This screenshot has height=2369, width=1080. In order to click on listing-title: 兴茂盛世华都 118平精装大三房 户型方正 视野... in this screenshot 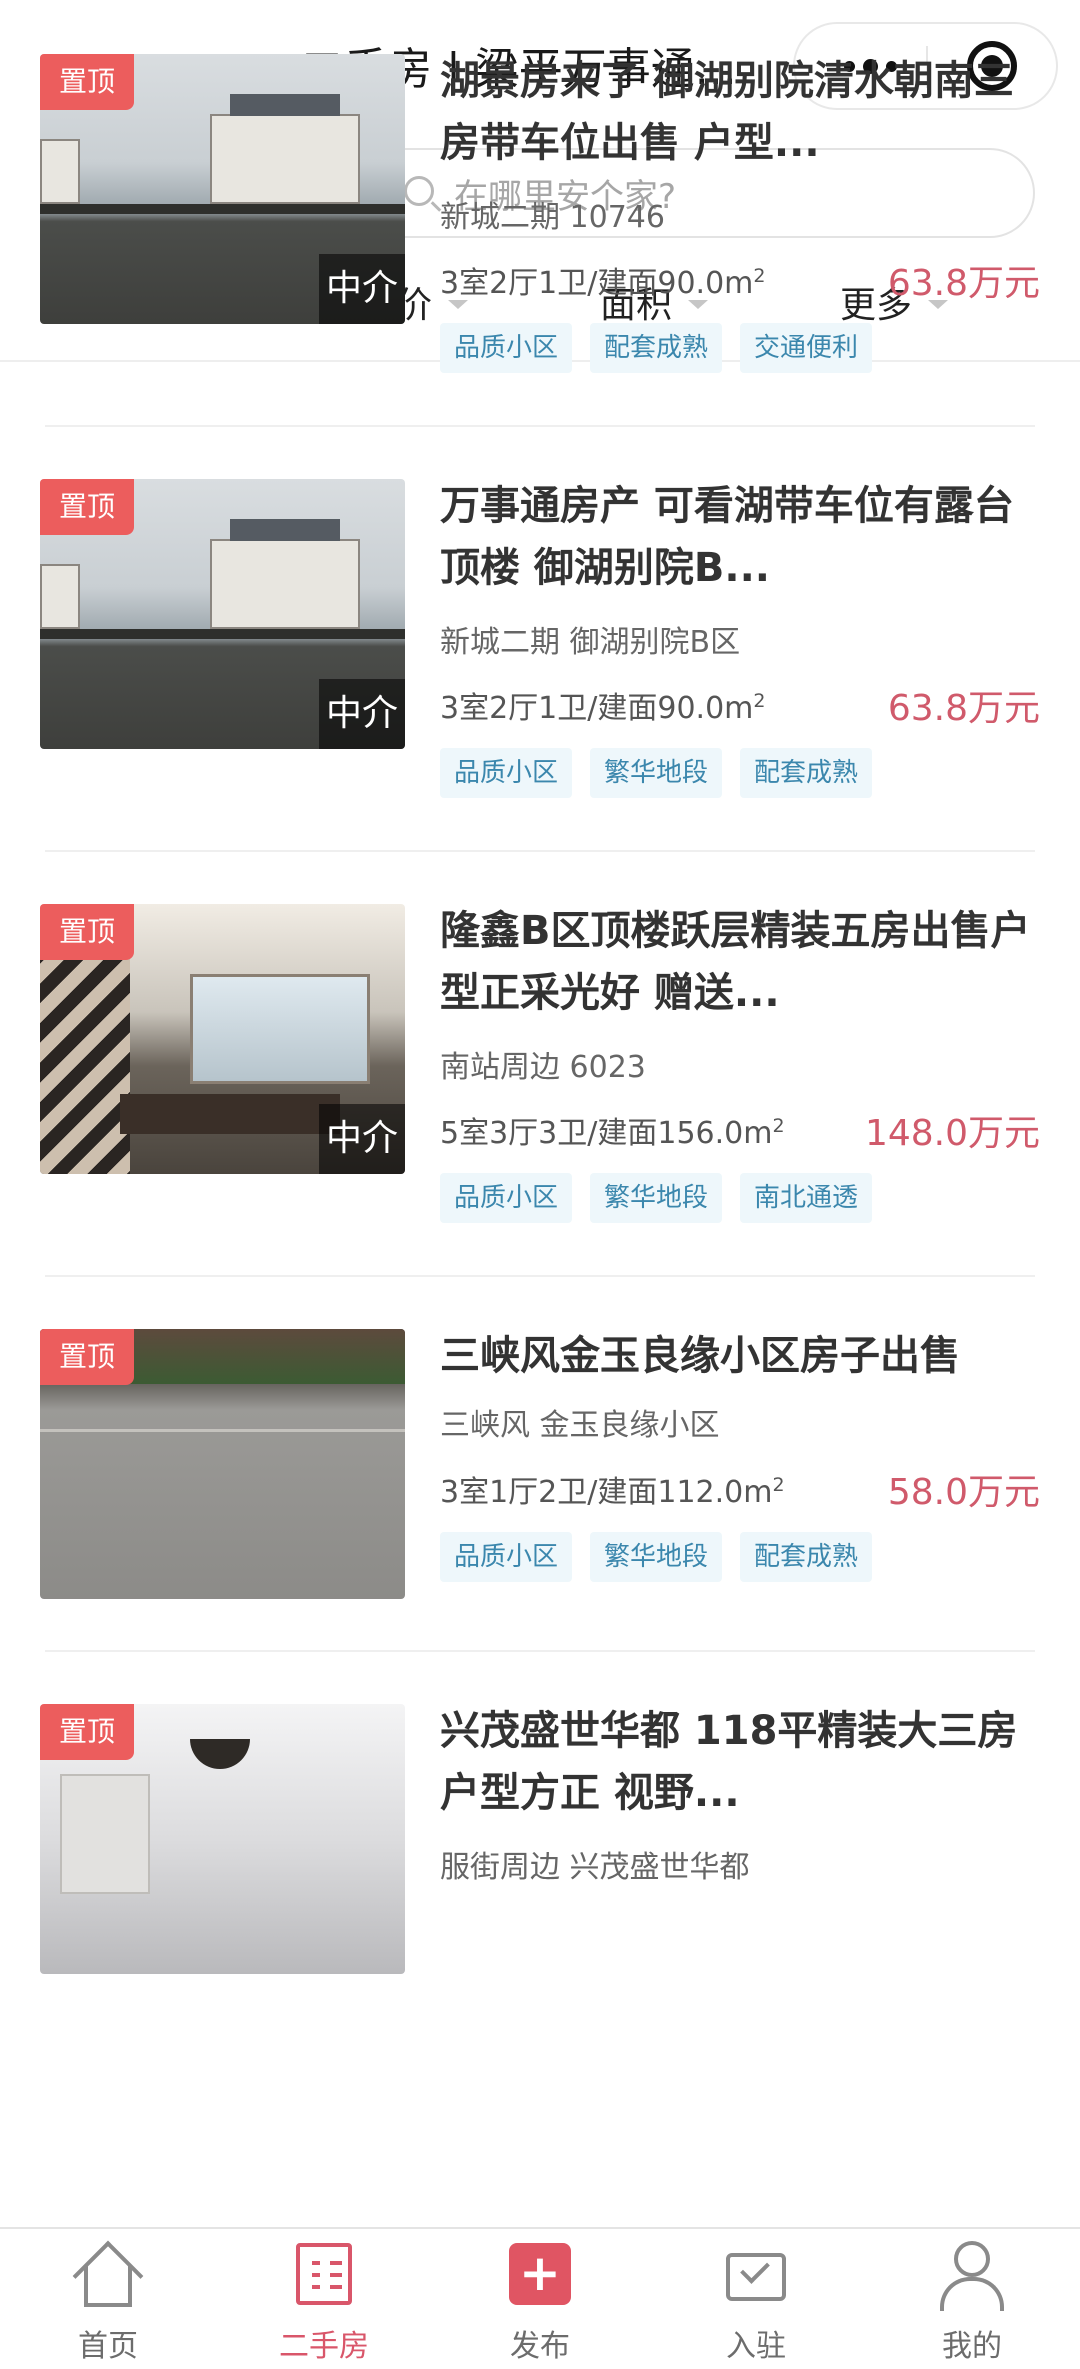, I will do `click(729, 1762)`.